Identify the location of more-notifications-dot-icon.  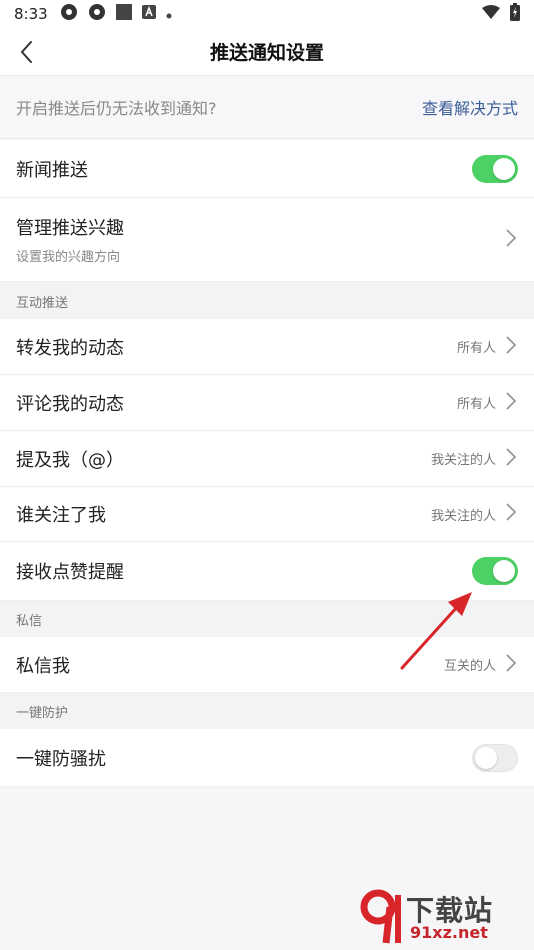
(169, 14).